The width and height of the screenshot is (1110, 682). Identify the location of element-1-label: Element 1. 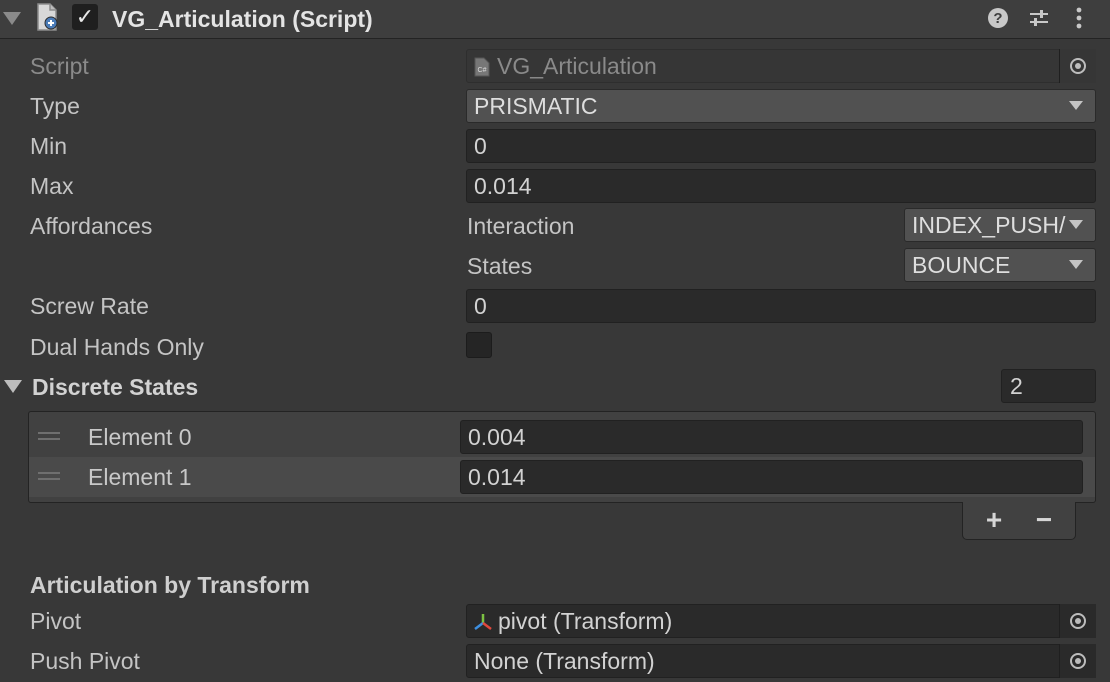
(140, 477).